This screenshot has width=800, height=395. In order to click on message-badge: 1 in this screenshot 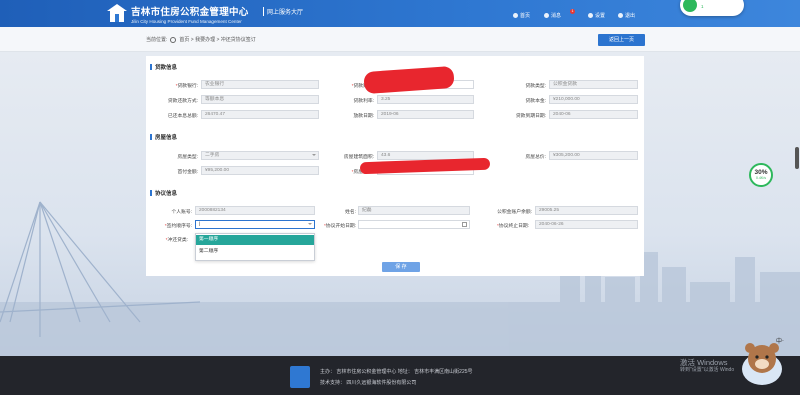, I will do `click(572, 11)`.